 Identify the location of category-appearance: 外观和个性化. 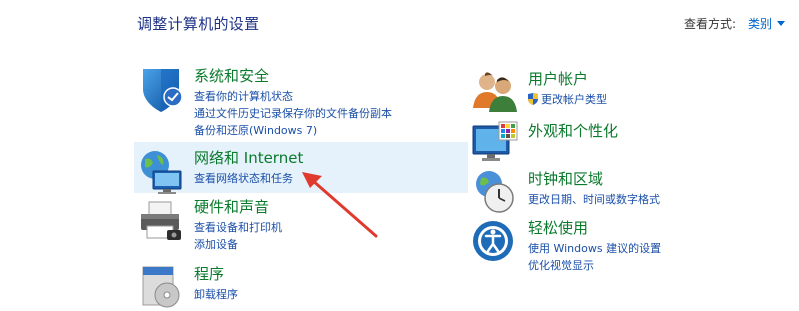
(631, 142).